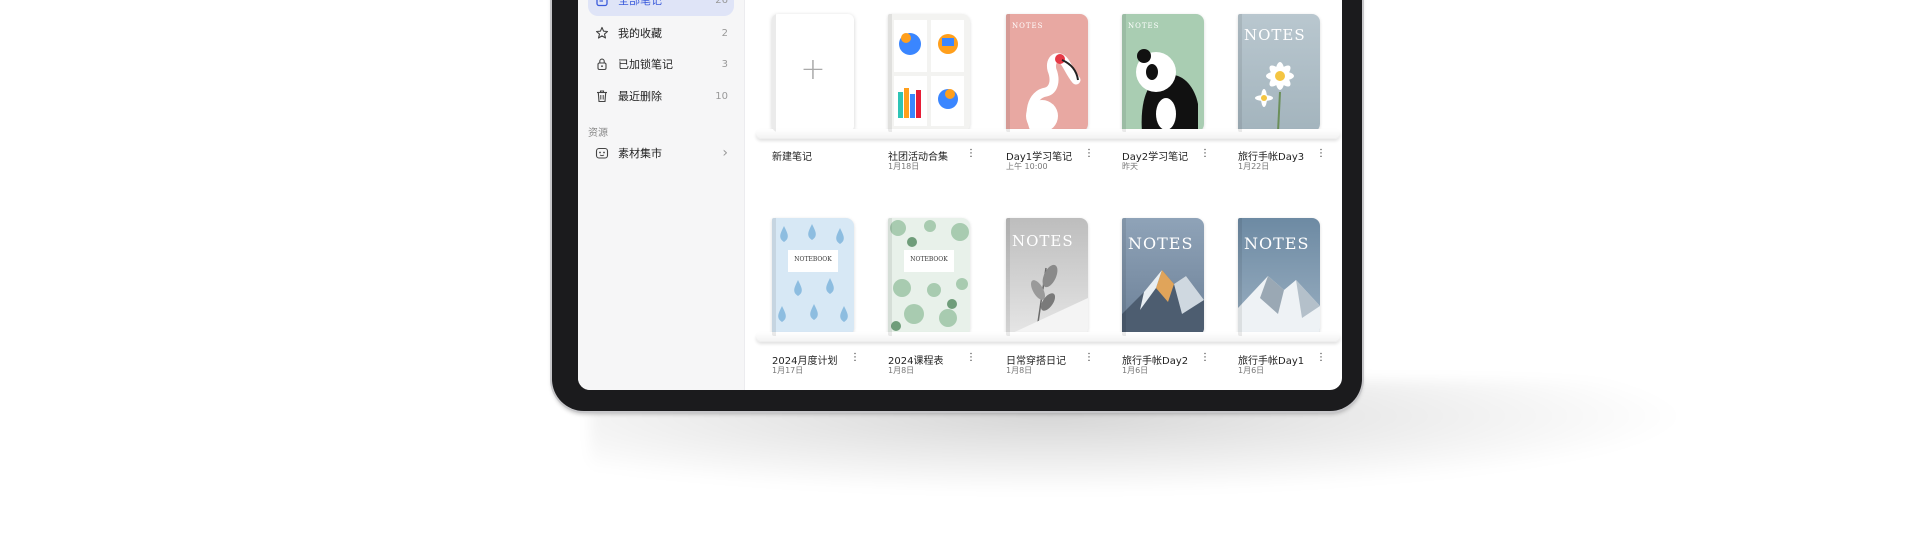  Describe the element at coordinates (725, 153) in the screenshot. I see `chevron-right-icon: ›` at that location.